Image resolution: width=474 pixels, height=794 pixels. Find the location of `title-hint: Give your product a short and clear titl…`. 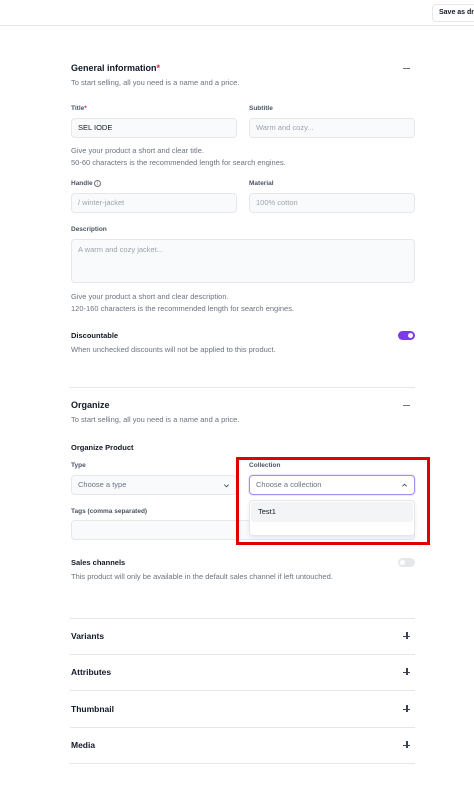

title-hint: Give your product a short and clear titl… is located at coordinates (178, 156).